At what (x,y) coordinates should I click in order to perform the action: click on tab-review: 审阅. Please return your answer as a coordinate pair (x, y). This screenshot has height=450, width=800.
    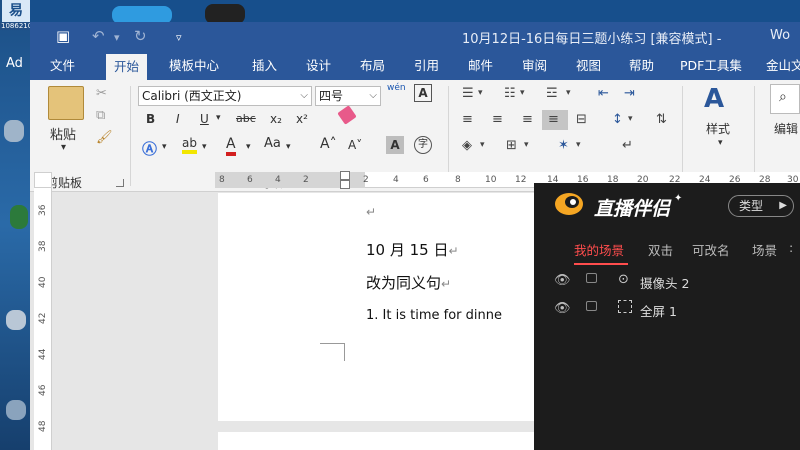
    Looking at the image, I should click on (534, 66).